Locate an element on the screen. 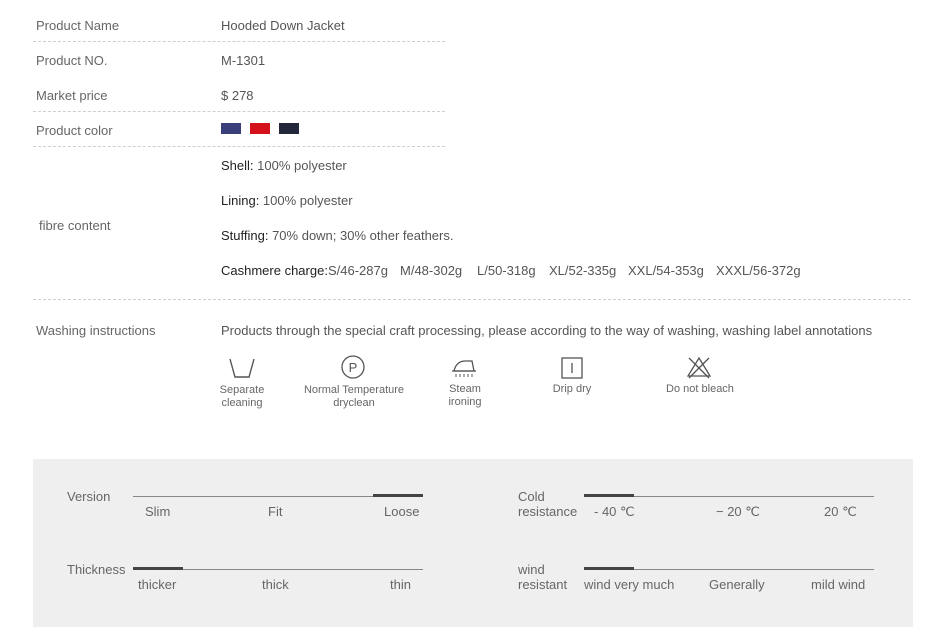 The image size is (950, 632). thickness-tick: thin is located at coordinates (400, 584).